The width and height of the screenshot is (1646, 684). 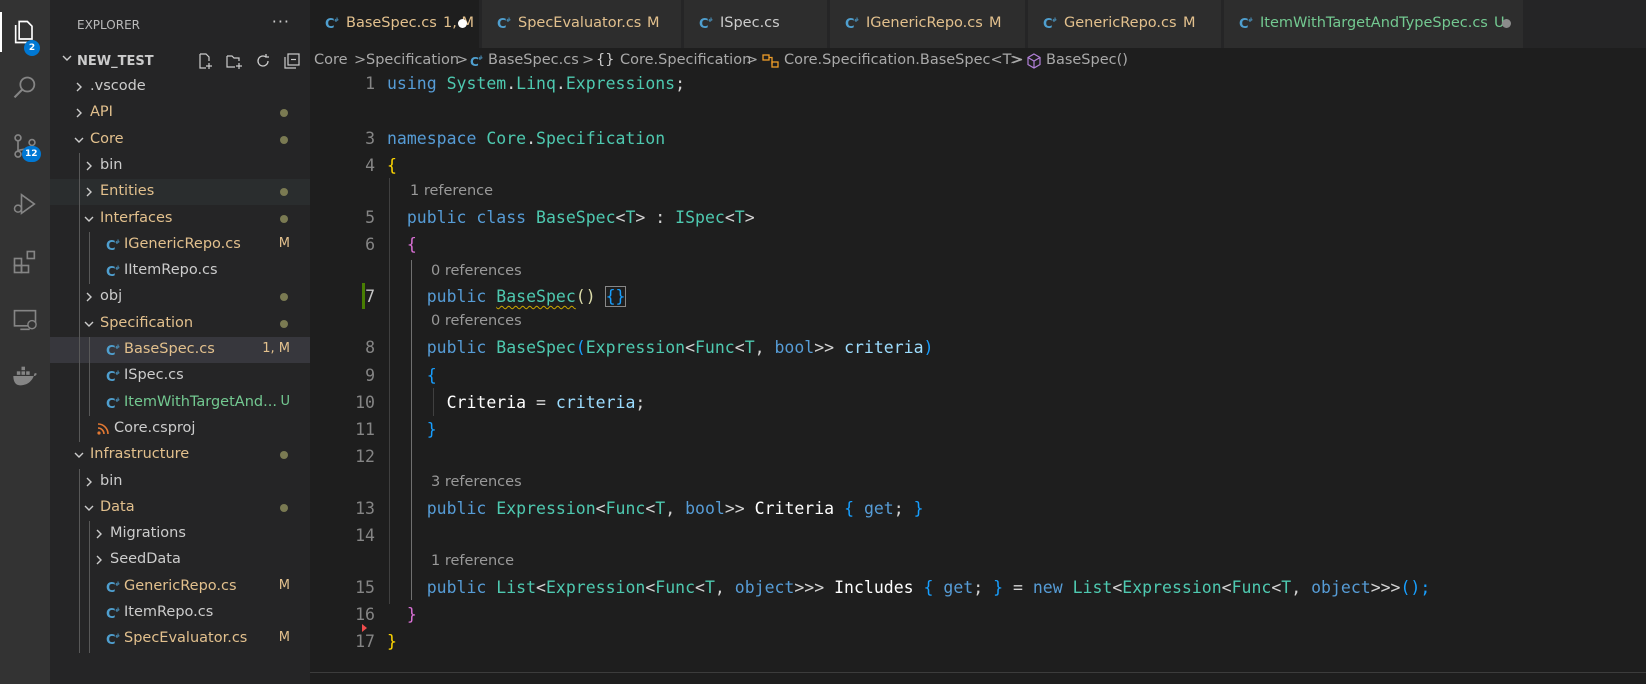 I want to click on code-lens-references: 3 references, so click(x=476, y=482).